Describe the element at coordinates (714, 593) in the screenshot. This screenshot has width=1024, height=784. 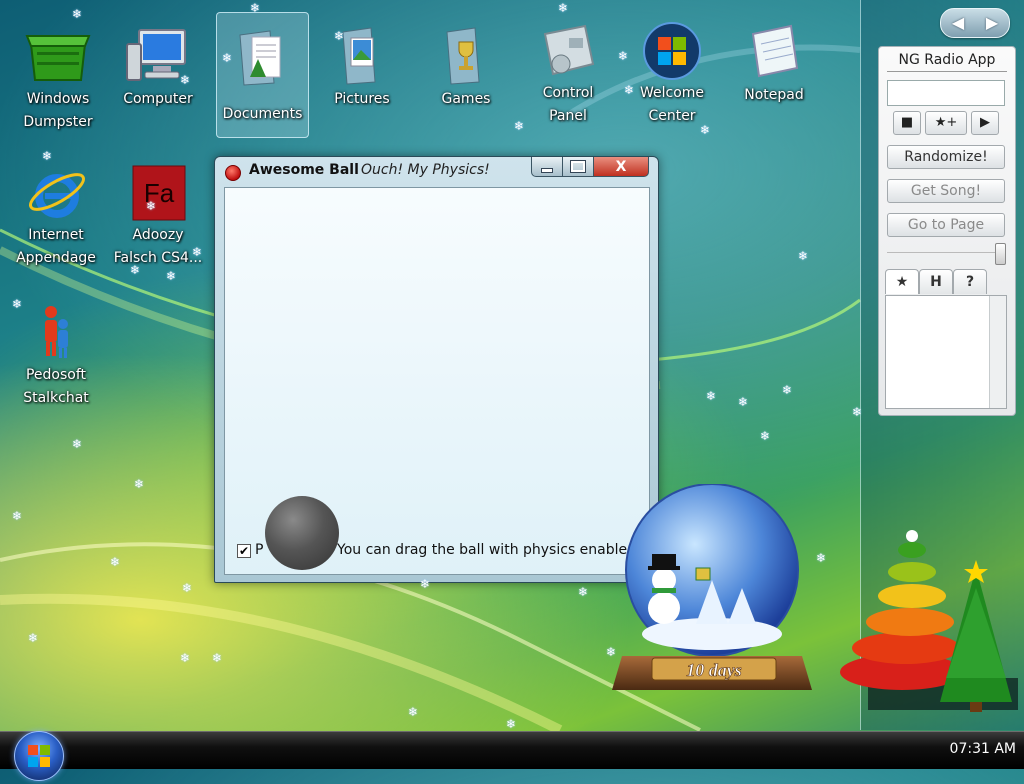
I see `snow-globe-countdown: 10 days` at that location.